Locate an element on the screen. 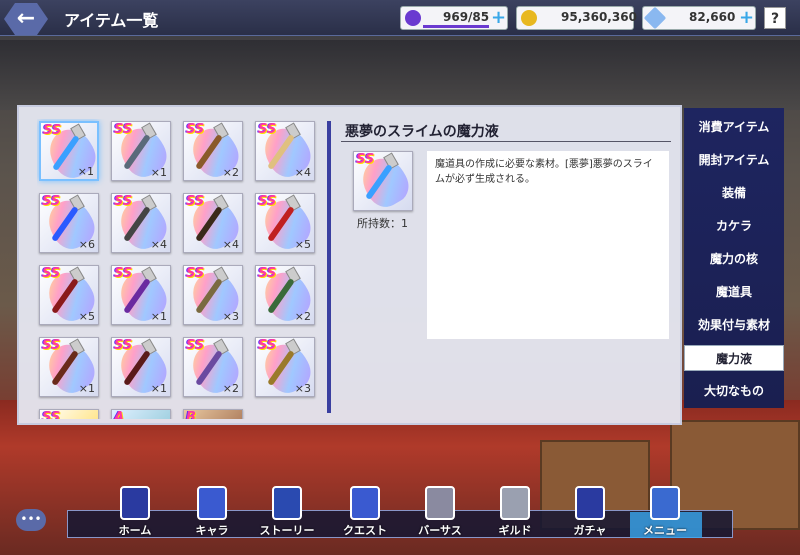 The width and height of the screenshot is (800, 555). grid-scrollbar is located at coordinates (329, 267).